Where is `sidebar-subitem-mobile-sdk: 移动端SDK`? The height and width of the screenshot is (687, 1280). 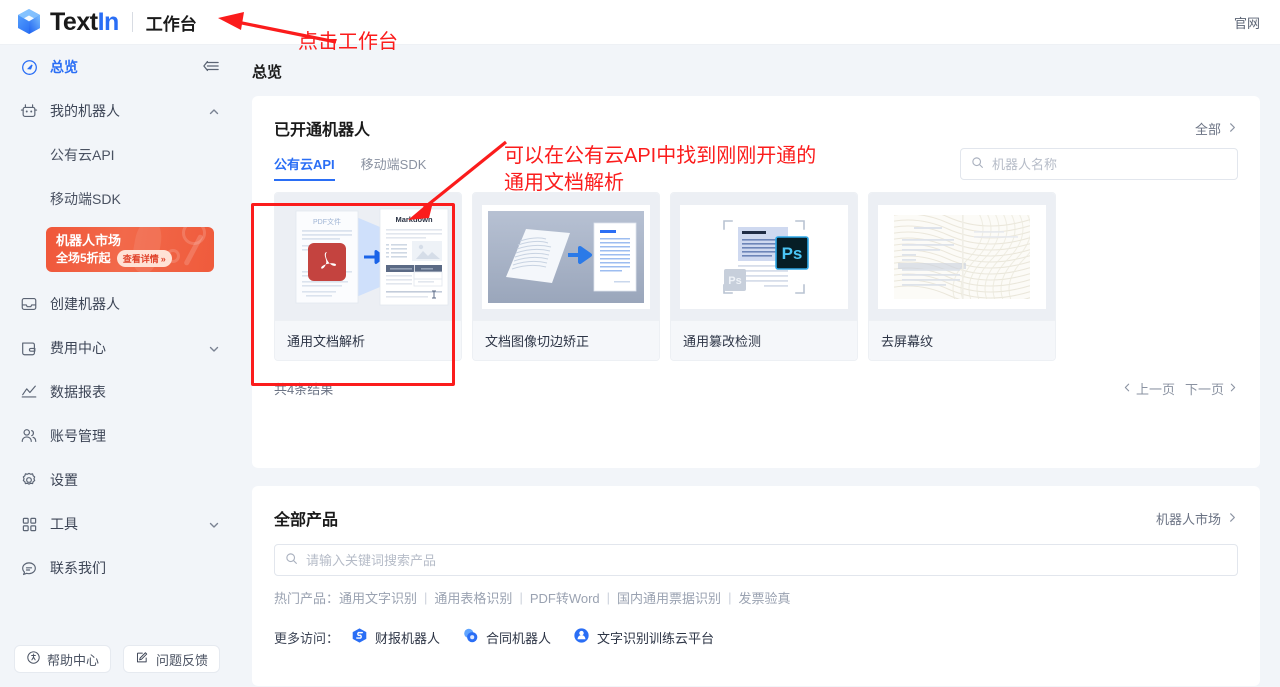 sidebar-subitem-mobile-sdk: 移动端SDK is located at coordinates (118, 199).